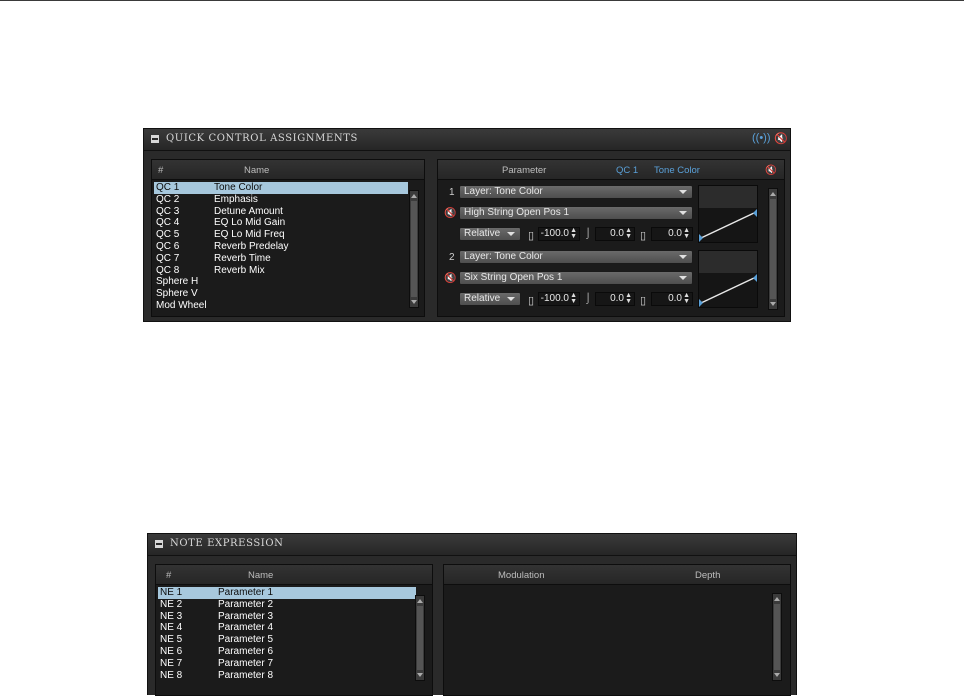  What do you see at coordinates (171, 663) in the screenshot?
I see `list-item-id: NE 7` at bounding box center [171, 663].